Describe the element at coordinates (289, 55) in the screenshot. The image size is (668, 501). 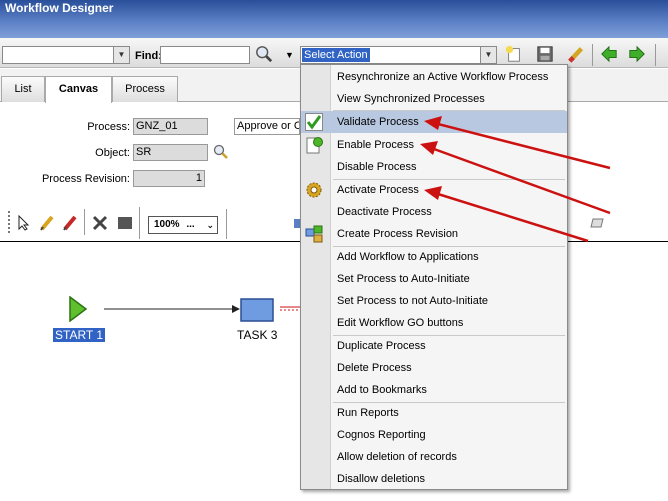
I see `search-options-chevron-icon: ▼` at that location.